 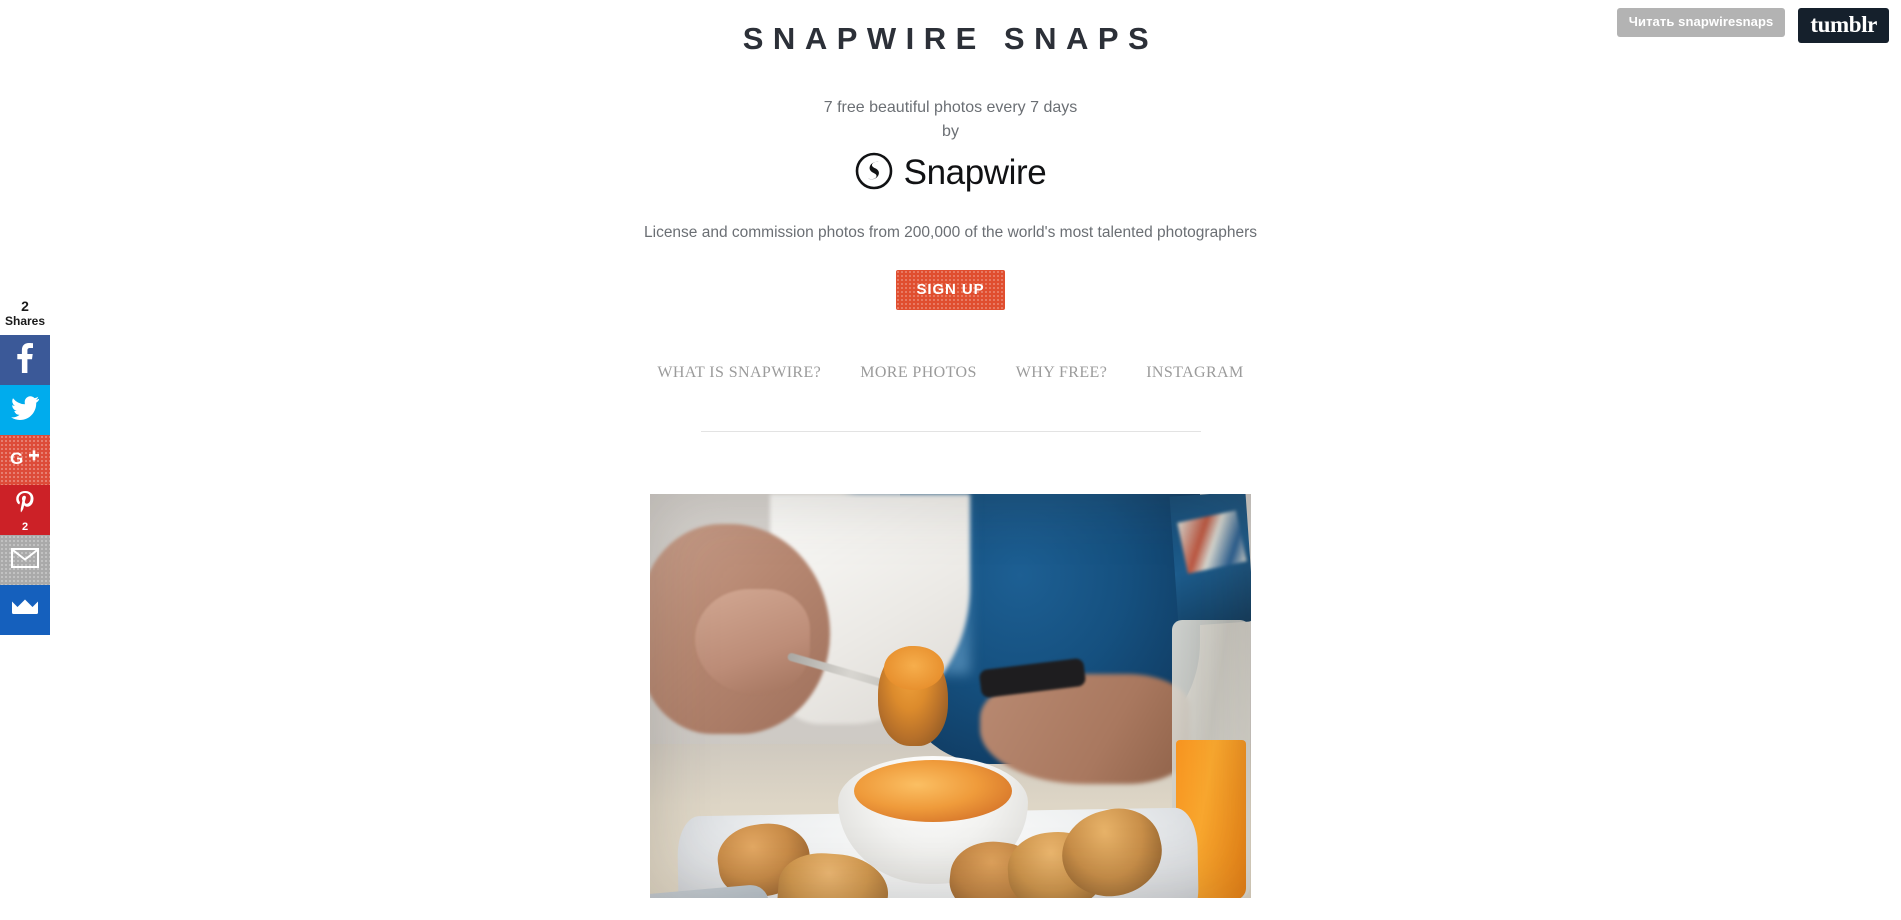 I want to click on email-icon, so click(x=25, y=560).